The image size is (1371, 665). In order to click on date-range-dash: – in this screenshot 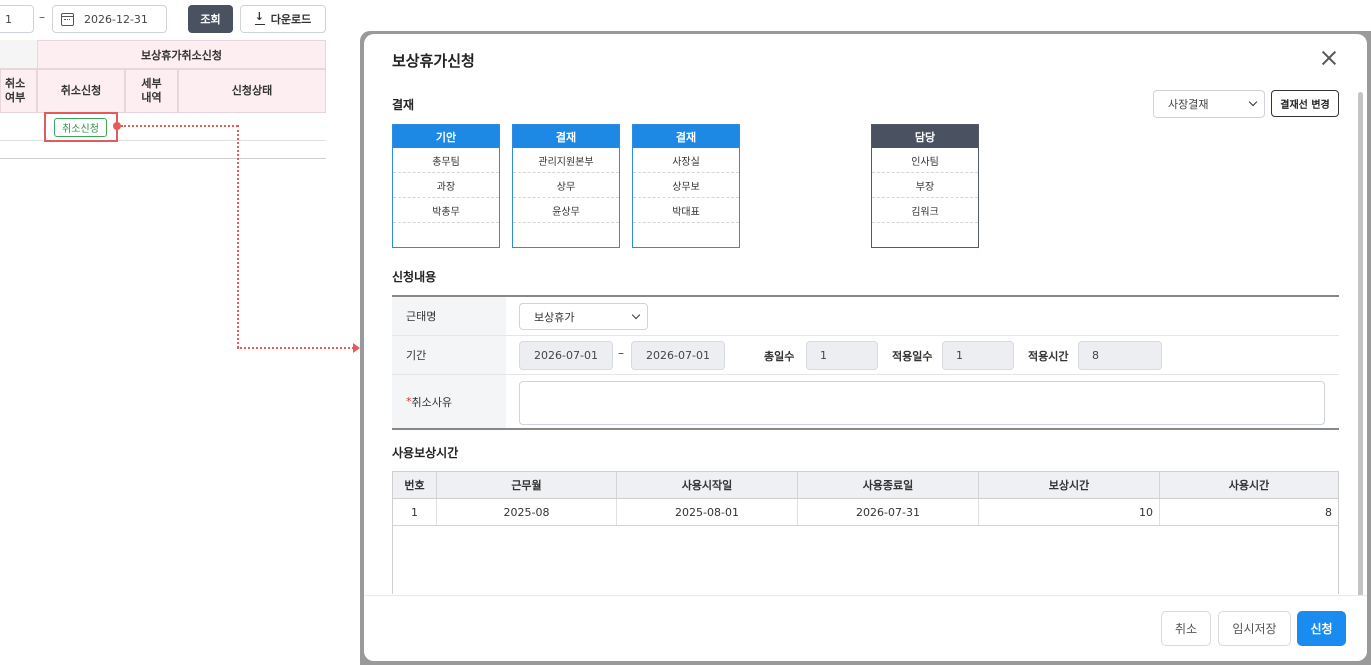, I will do `click(42, 17)`.